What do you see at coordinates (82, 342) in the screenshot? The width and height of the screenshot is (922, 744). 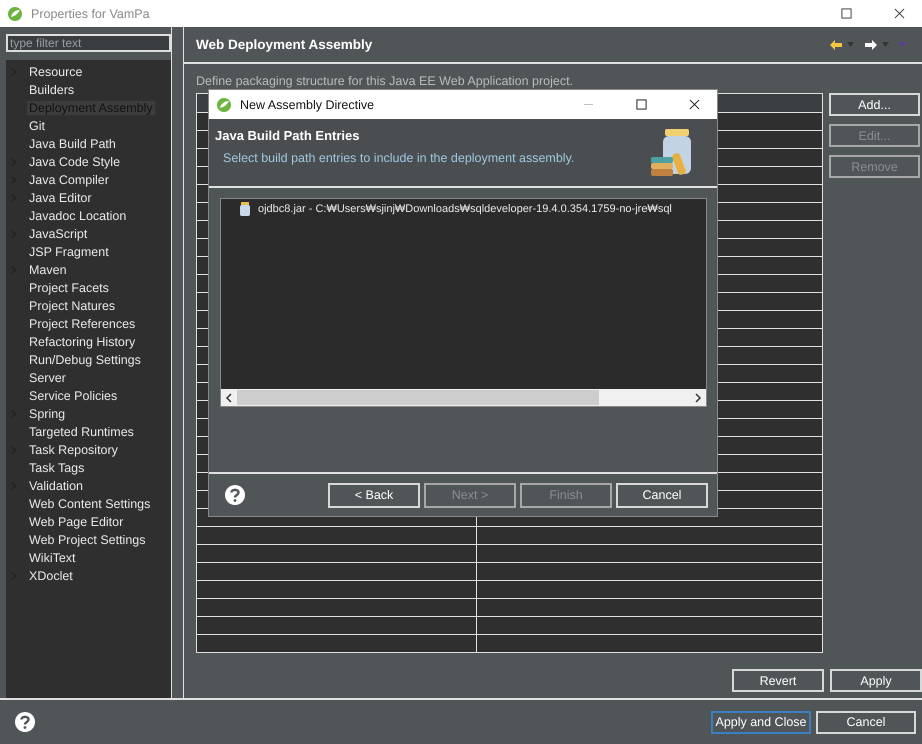 I see `tree-item: Refactoring History` at bounding box center [82, 342].